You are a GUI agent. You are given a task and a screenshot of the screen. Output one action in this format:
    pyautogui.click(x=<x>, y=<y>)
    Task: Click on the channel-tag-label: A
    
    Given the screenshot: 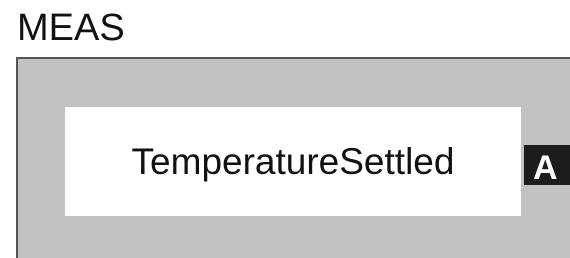 What is the action you would take?
    pyautogui.click(x=545, y=167)
    